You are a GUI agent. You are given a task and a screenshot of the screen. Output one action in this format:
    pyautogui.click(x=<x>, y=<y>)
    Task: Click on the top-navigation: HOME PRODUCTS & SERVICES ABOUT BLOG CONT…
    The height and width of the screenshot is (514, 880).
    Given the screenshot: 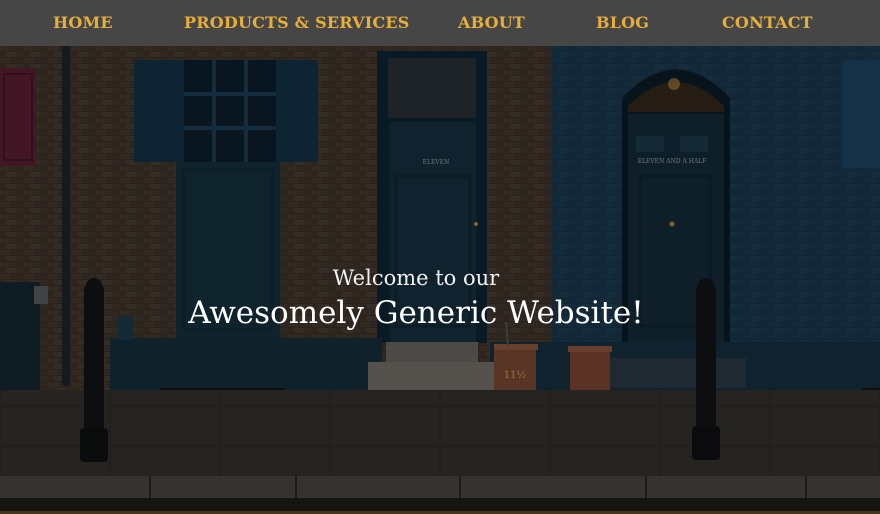 What is the action you would take?
    pyautogui.click(x=440, y=23)
    